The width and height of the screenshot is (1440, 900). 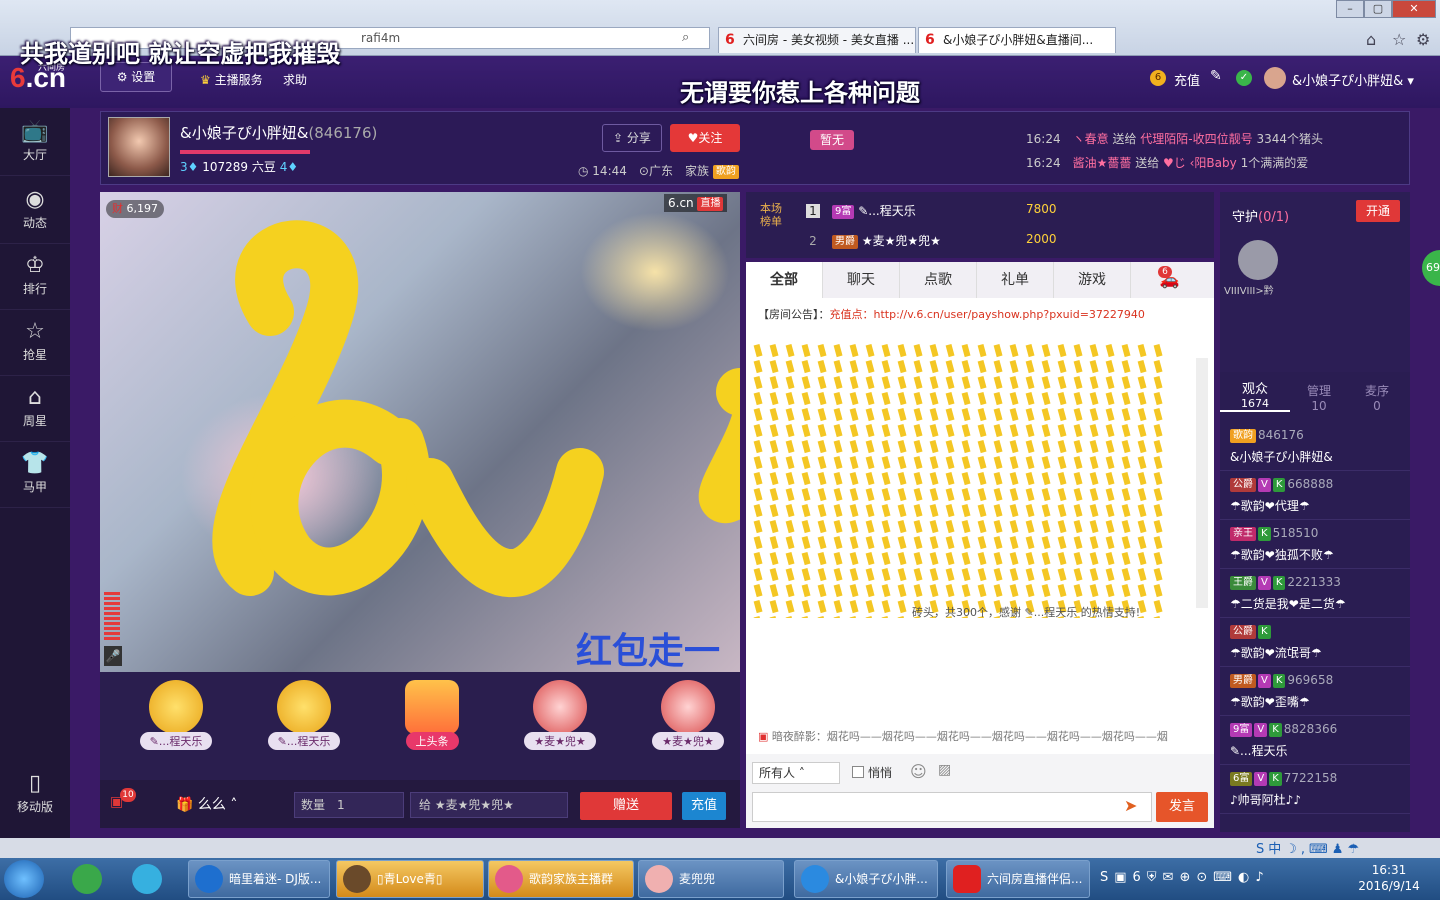 I want to click on chat-scrollbar, so click(x=1202, y=483).